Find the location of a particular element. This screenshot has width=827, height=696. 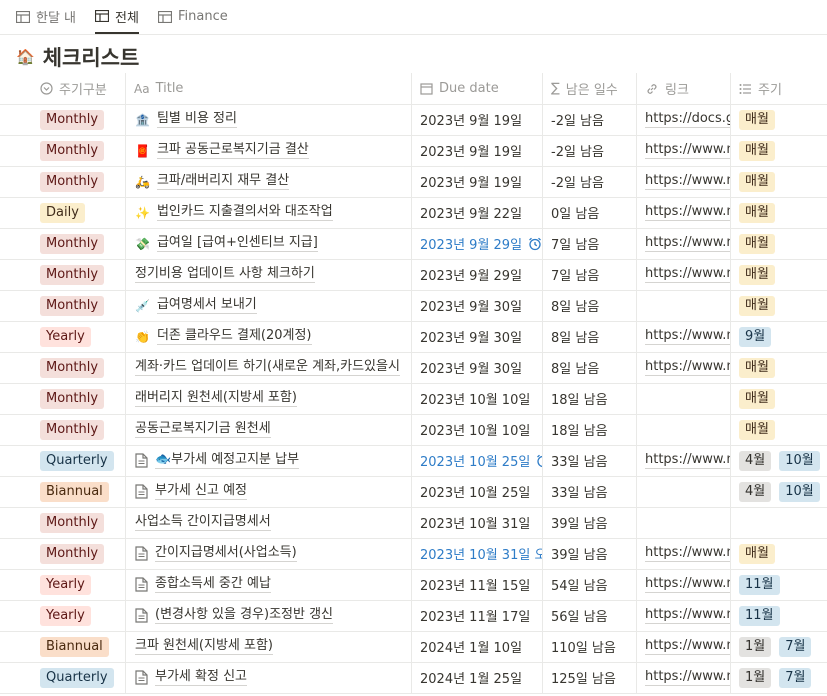

type-cell: Biannual is located at coordinates (79, 646).